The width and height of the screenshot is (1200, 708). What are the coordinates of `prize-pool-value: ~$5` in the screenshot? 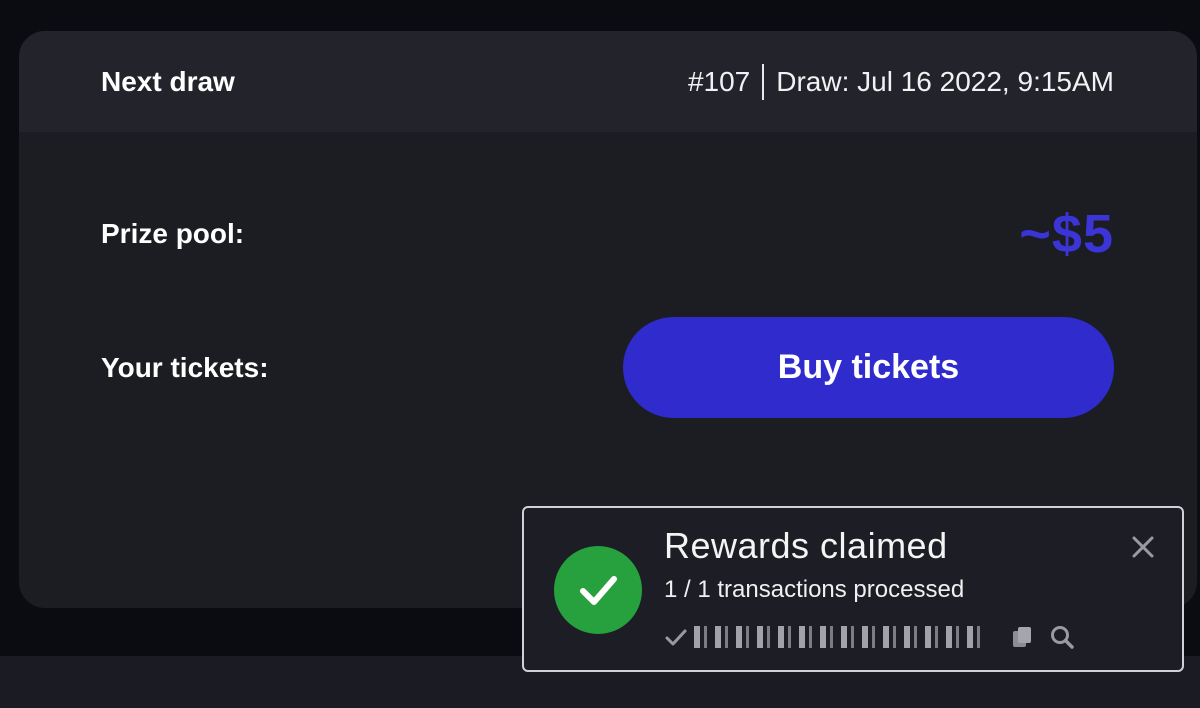 It's located at (1066, 233).